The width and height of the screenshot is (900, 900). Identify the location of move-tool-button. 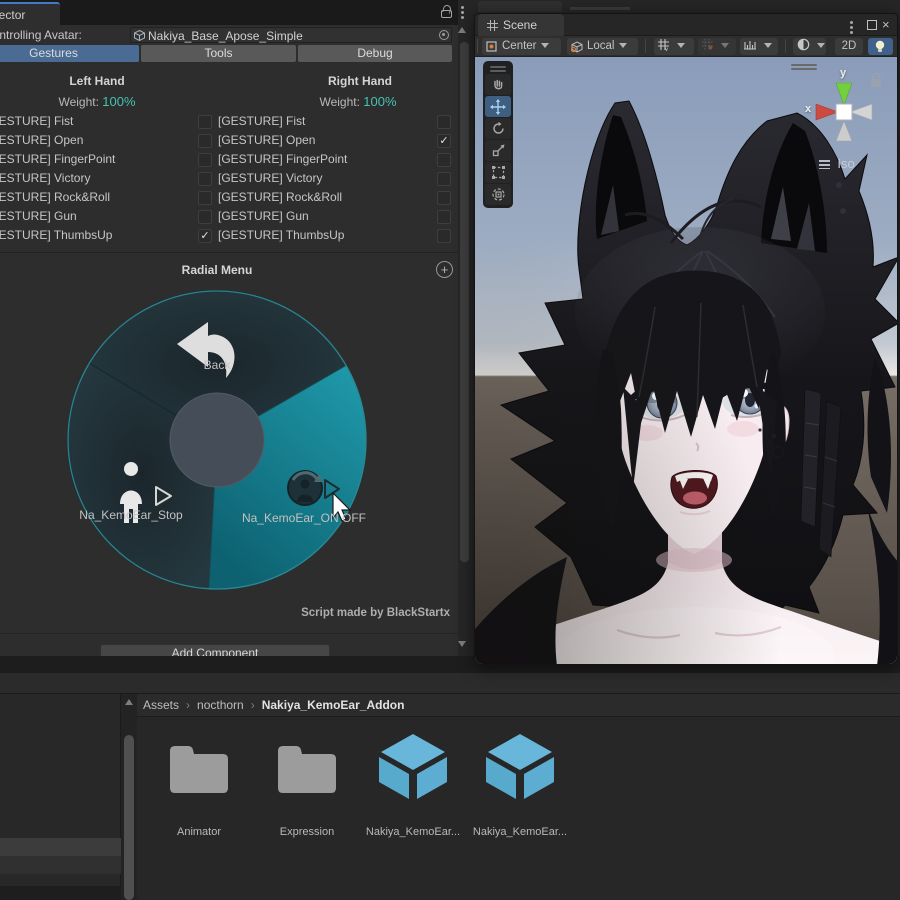
(498, 106).